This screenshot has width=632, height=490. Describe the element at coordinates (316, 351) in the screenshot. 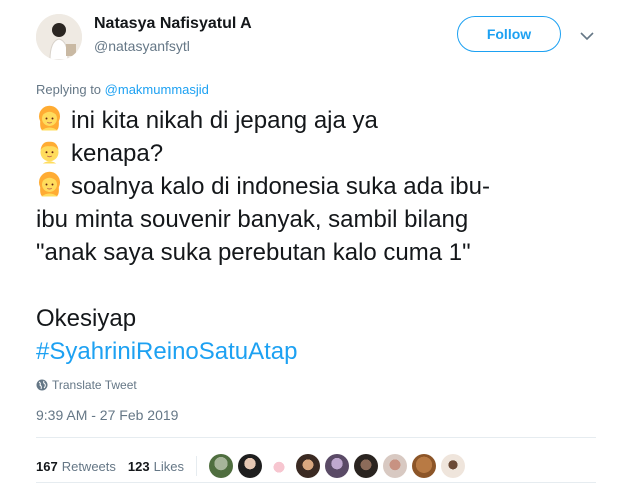

I see `hashtag-link: #SyahriniReinoSatuAtap` at that location.